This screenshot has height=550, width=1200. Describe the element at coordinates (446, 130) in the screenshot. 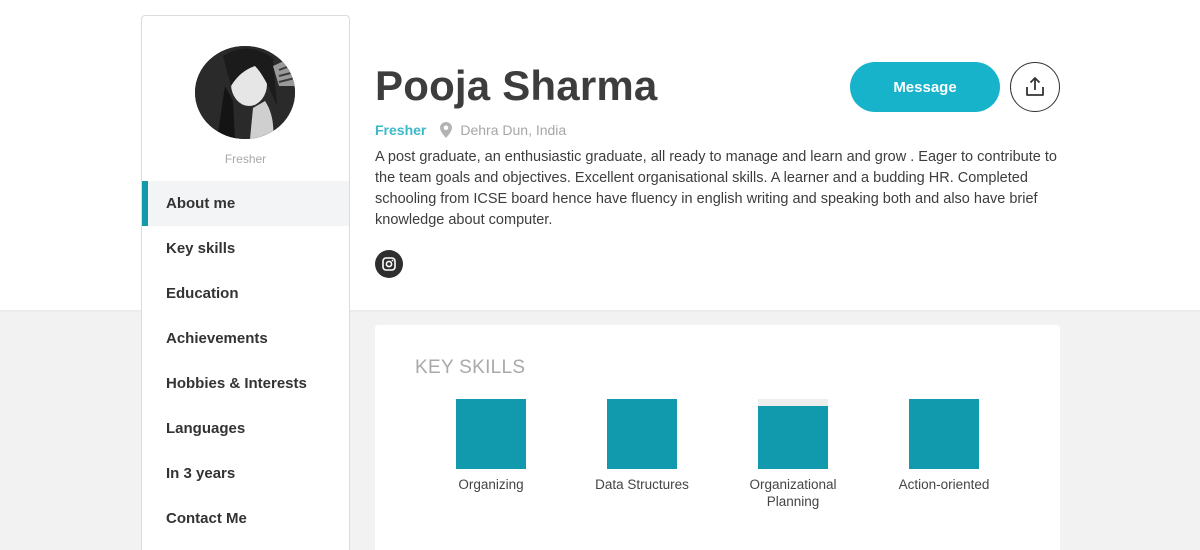

I see `map-pin-icon` at that location.